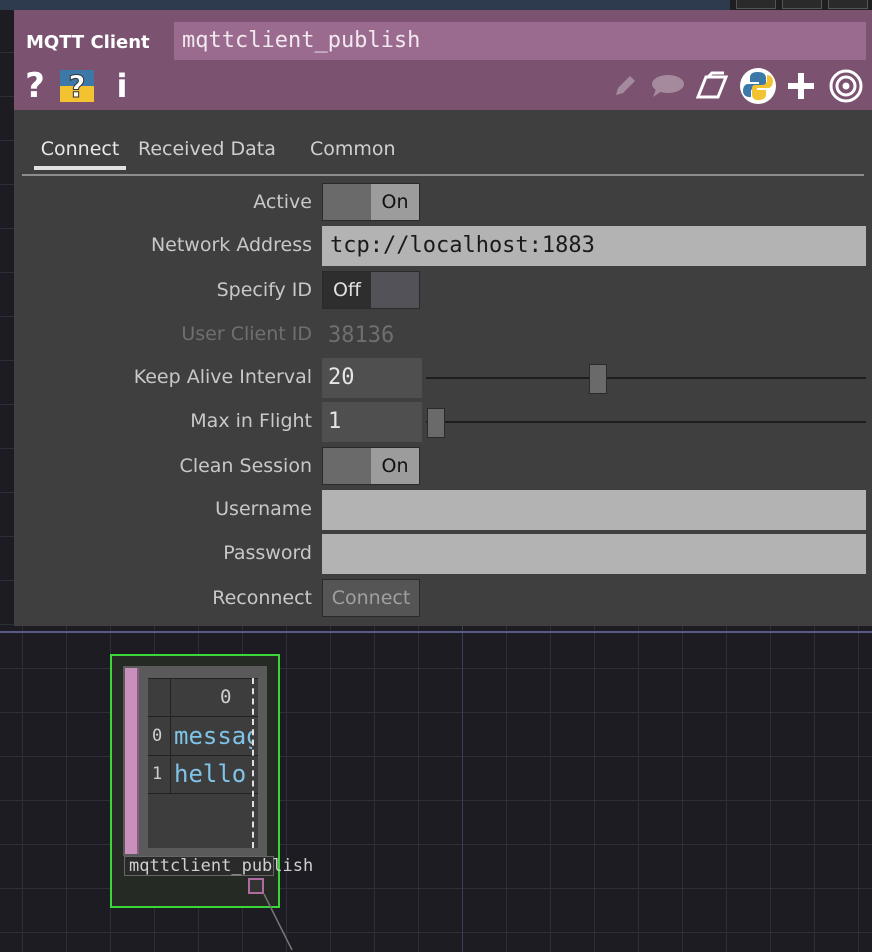  What do you see at coordinates (801, 86) in the screenshot?
I see `add-icon` at bounding box center [801, 86].